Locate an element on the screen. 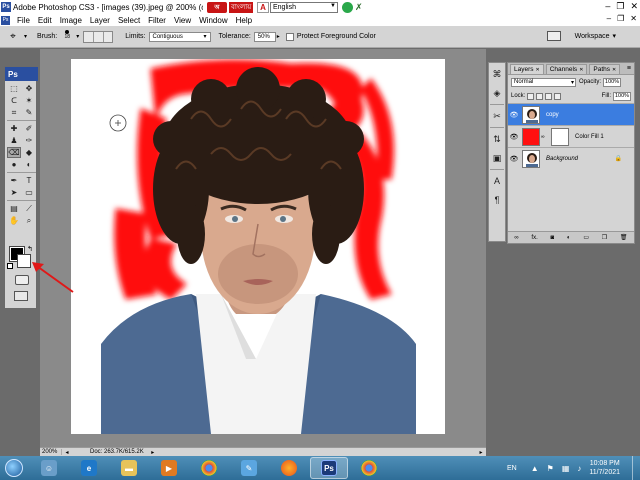  character-panel-icon: A is located at coordinates (497, 181).